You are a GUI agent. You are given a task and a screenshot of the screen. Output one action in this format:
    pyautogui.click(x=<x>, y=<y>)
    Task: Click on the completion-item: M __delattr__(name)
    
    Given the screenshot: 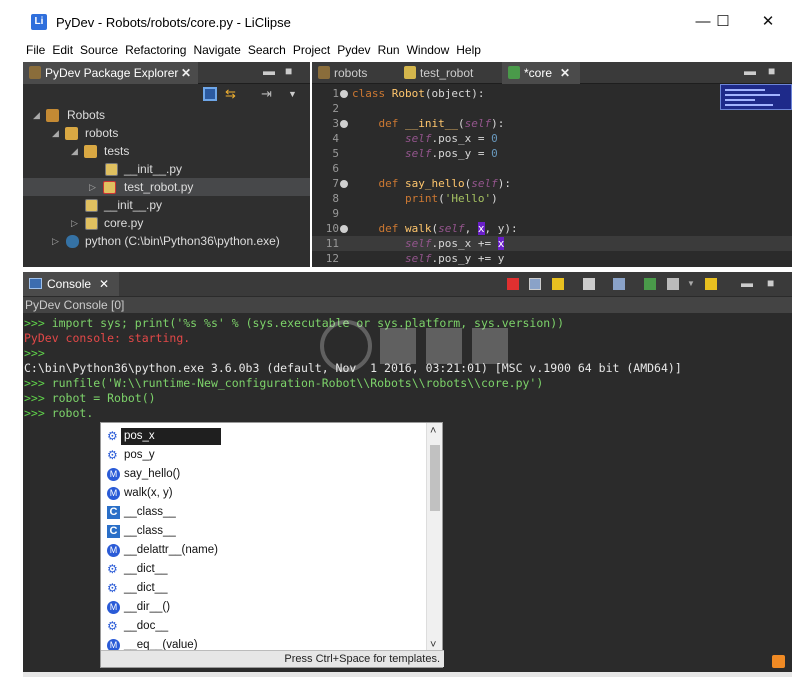 What is the action you would take?
    pyautogui.click(x=263, y=550)
    